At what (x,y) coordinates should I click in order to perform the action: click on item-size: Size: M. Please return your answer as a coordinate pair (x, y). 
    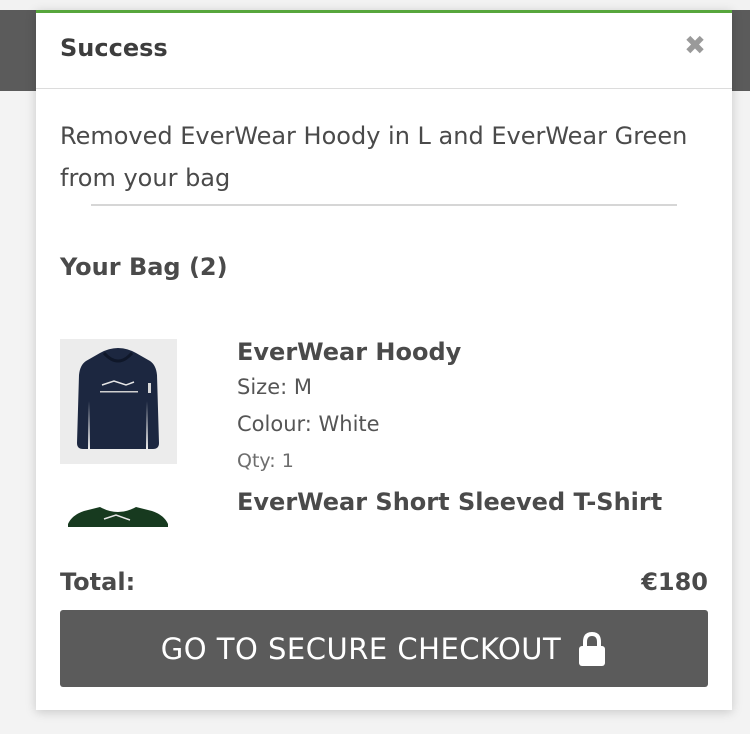
    Looking at the image, I should click on (274, 387).